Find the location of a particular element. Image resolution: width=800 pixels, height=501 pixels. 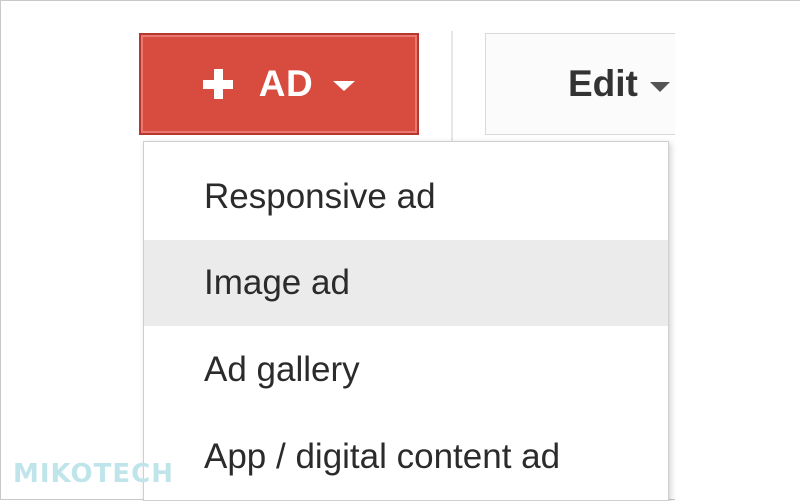

toolbar-divider is located at coordinates (452, 86).